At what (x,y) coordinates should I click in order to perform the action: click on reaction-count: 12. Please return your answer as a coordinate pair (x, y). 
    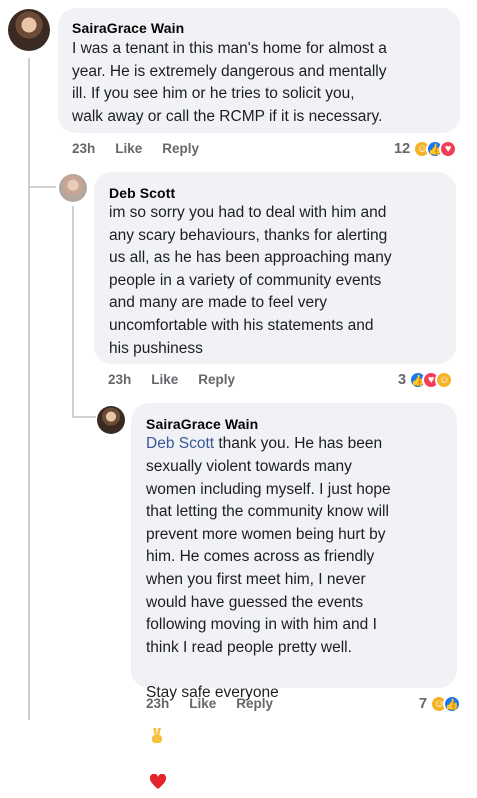
    Looking at the image, I should click on (402, 149).